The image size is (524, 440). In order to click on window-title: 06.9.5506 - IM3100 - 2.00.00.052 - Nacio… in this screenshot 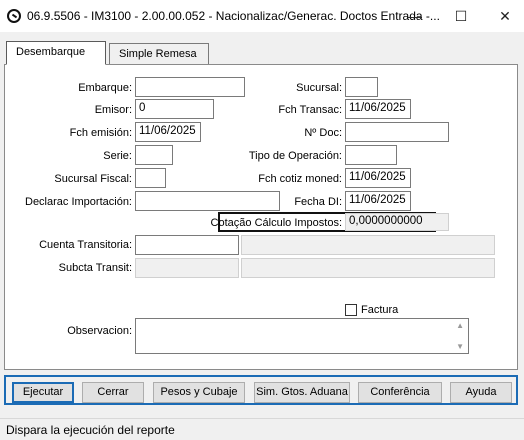, I will do `click(233, 16)`.